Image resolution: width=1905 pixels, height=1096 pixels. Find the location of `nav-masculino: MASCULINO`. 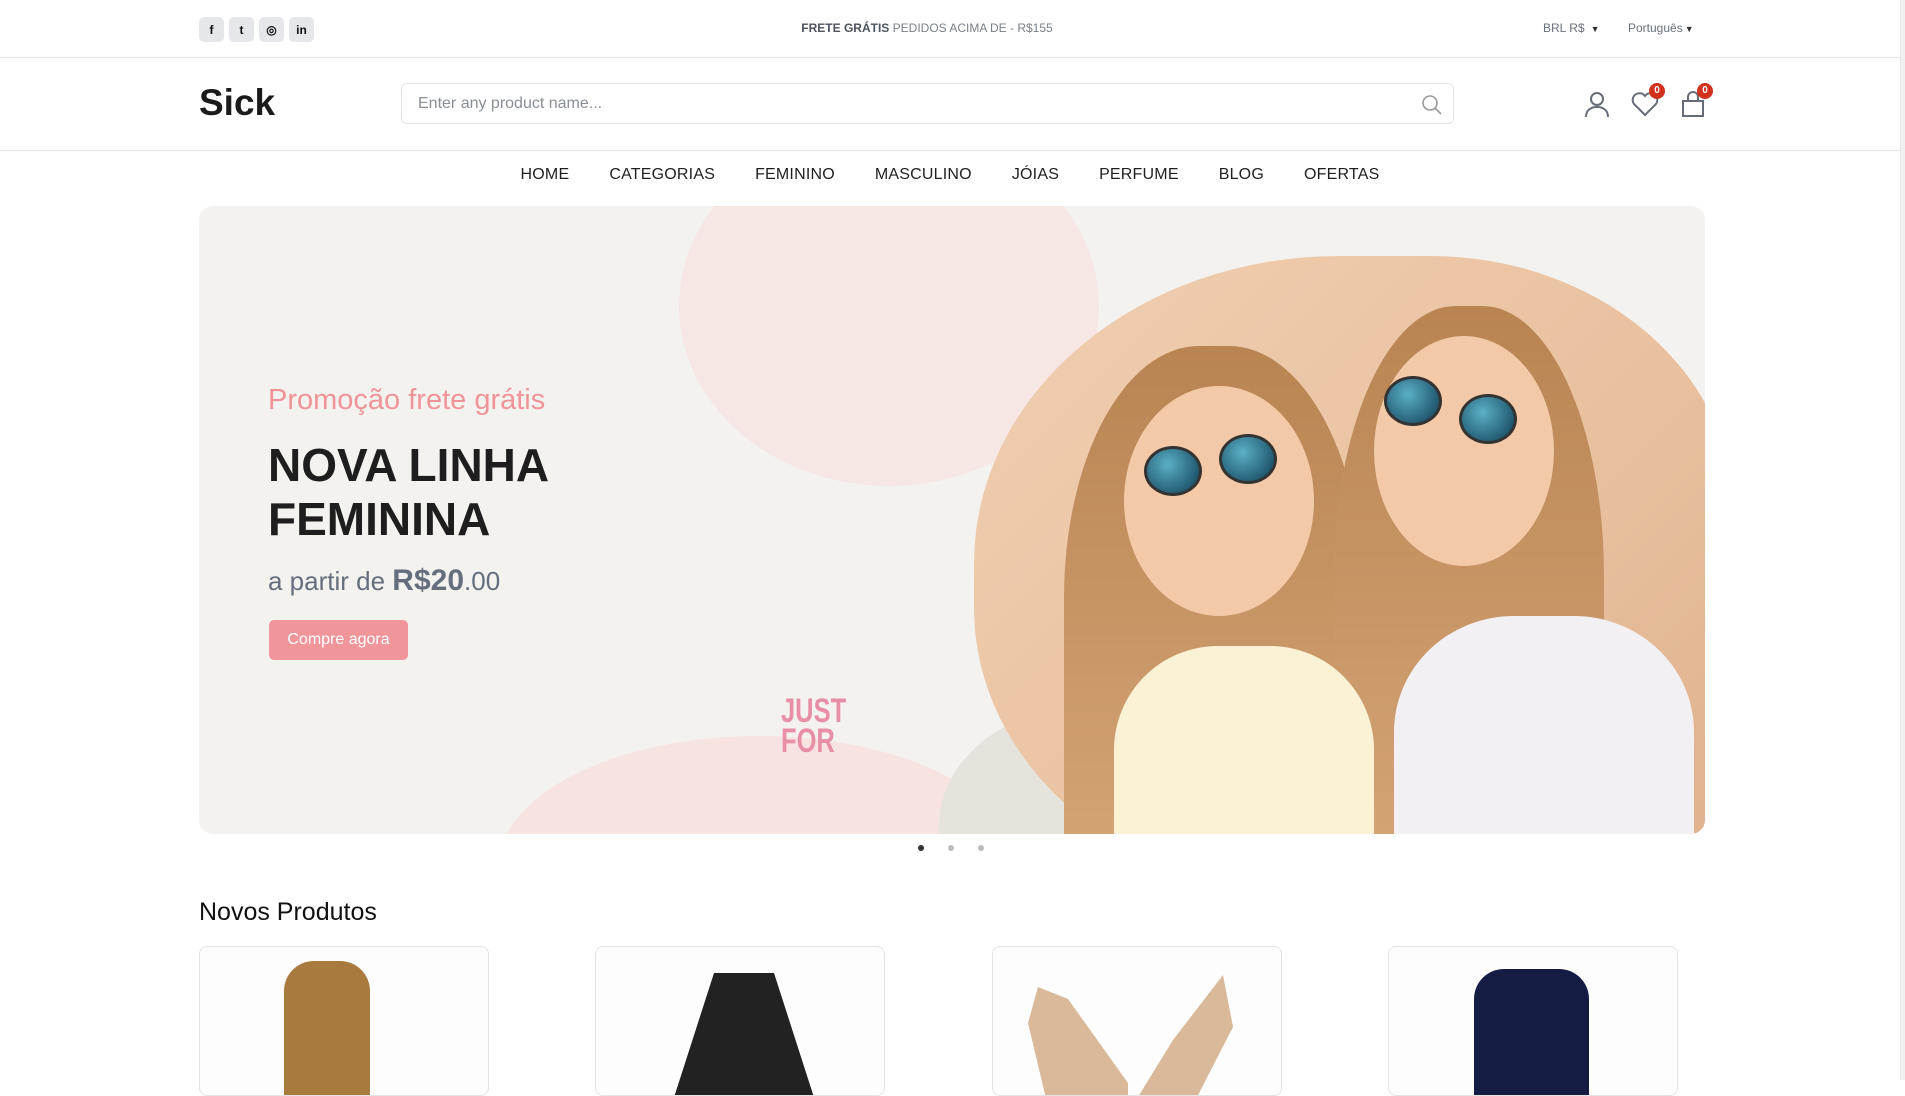

nav-masculino: MASCULINO is located at coordinates (923, 175).